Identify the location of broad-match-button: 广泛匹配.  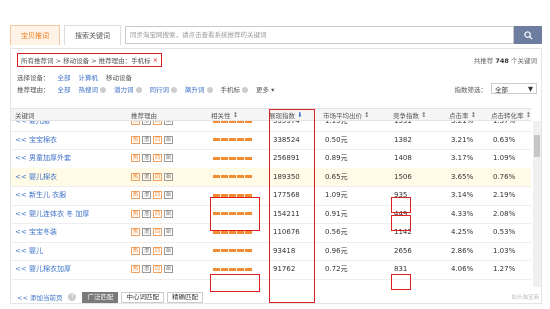
(100, 297).